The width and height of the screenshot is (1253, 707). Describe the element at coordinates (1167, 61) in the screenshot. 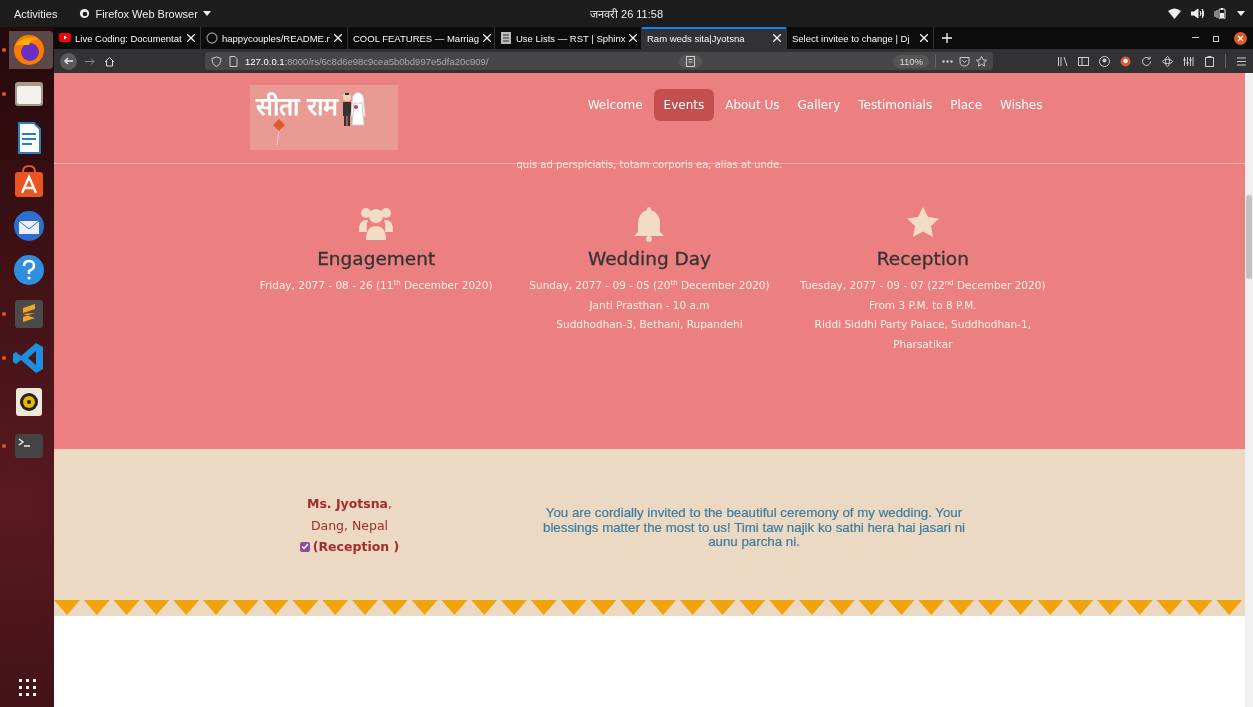

I see `atom-icon` at that location.